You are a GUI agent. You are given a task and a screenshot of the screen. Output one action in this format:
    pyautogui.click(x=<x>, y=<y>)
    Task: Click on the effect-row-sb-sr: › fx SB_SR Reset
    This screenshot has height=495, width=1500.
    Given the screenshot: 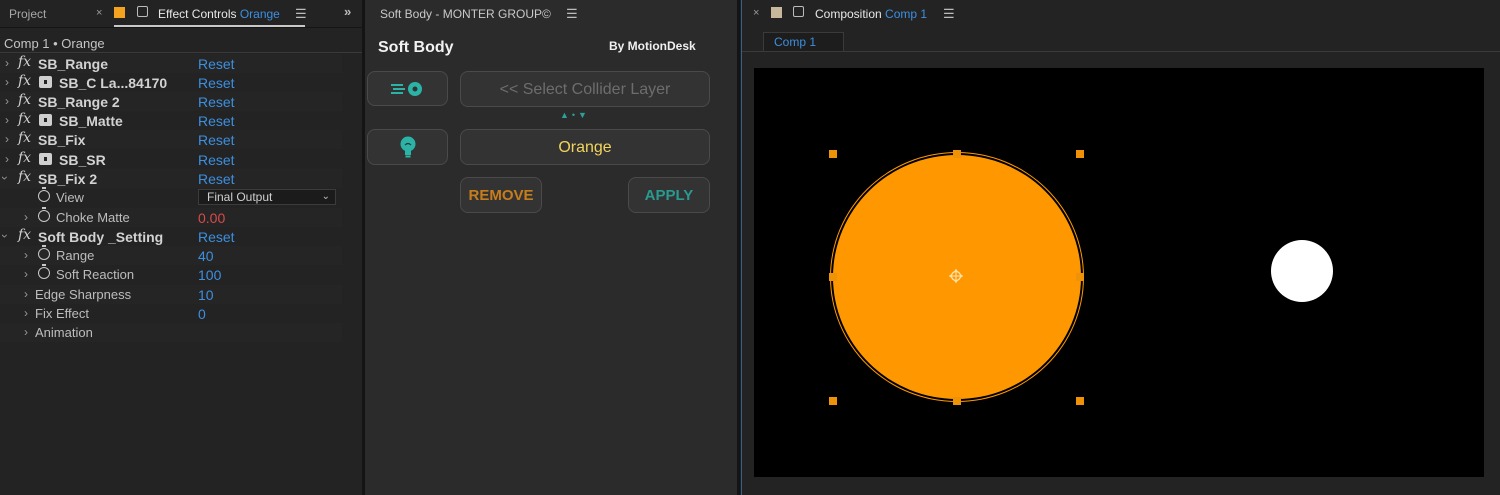 What is the action you would take?
    pyautogui.click(x=171, y=159)
    